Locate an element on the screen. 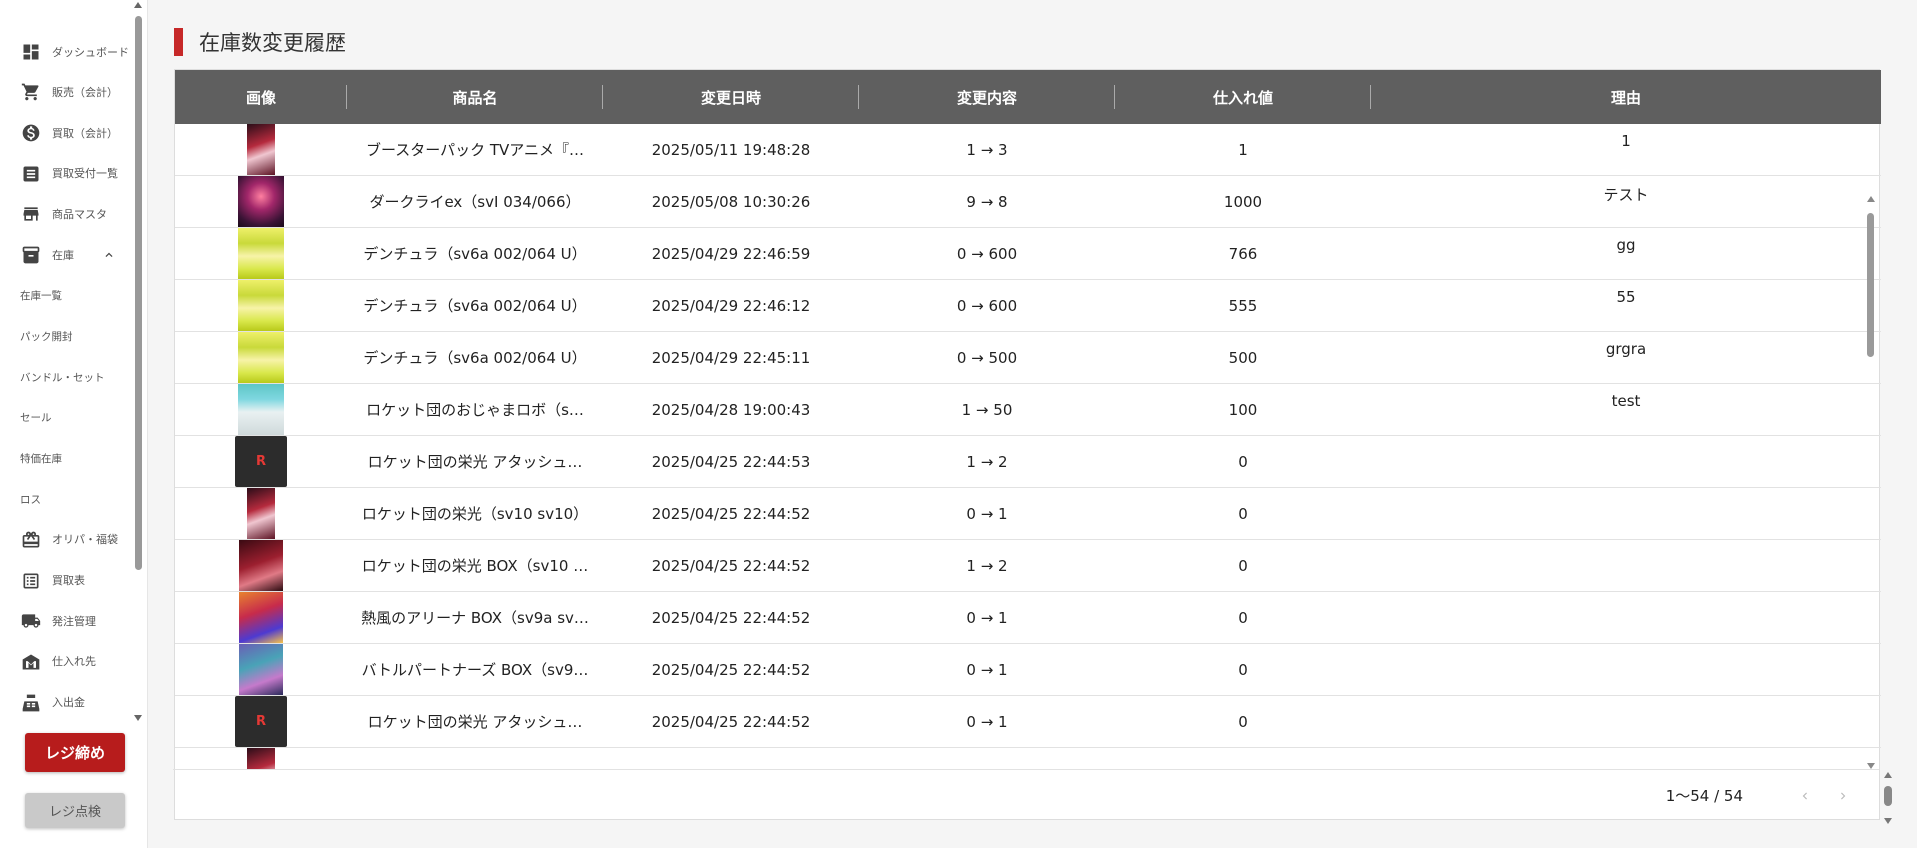  cell-price: 1 is located at coordinates (1243, 149).